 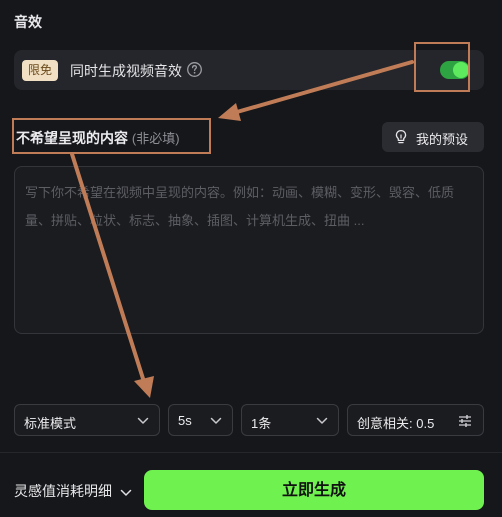 What do you see at coordinates (290, 420) in the screenshot?
I see `count-select: 1条` at bounding box center [290, 420].